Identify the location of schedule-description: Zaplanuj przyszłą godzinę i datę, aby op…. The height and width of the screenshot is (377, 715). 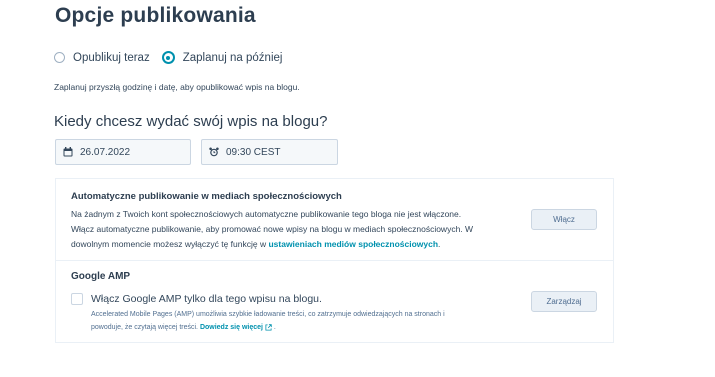
(177, 87).